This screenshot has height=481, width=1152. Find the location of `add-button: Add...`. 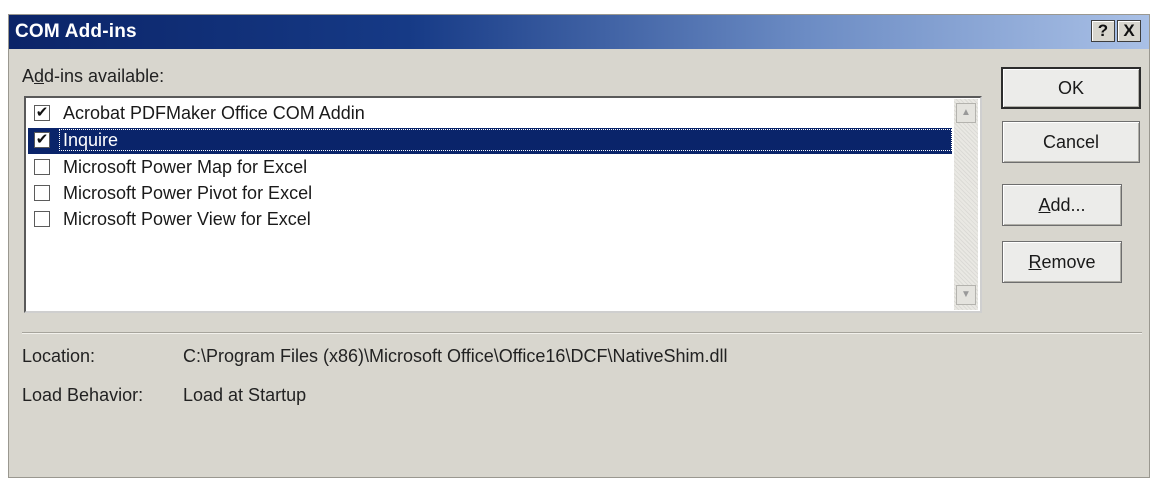

add-button: Add... is located at coordinates (1062, 205).